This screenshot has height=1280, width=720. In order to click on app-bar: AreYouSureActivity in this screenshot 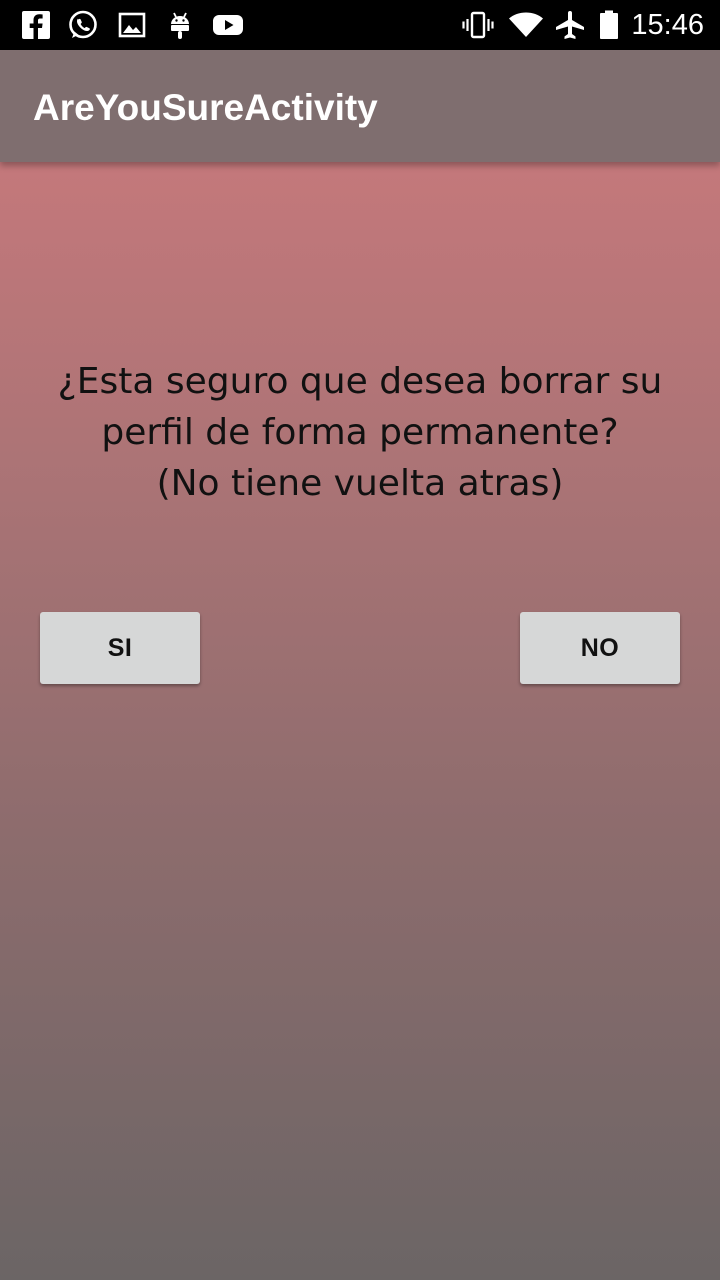, I will do `click(360, 106)`.